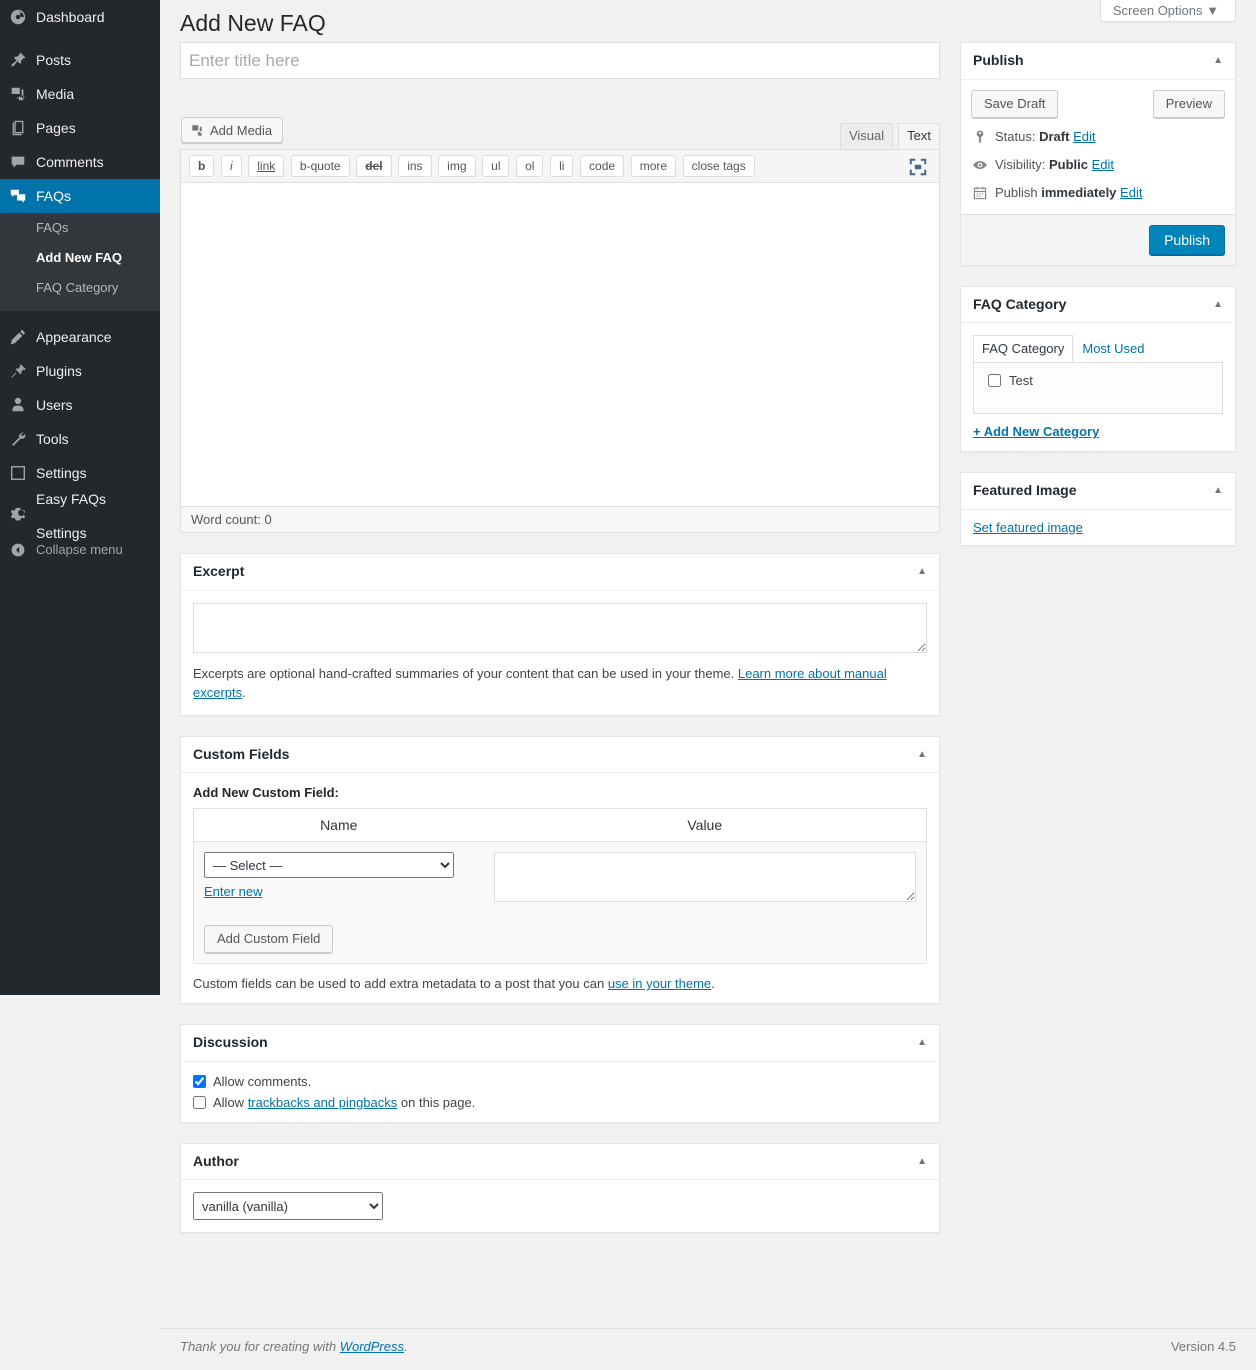 Image resolution: width=1256 pixels, height=1370 pixels. What do you see at coordinates (1113, 348) in the screenshot?
I see `tab-most-used: Most Used` at bounding box center [1113, 348].